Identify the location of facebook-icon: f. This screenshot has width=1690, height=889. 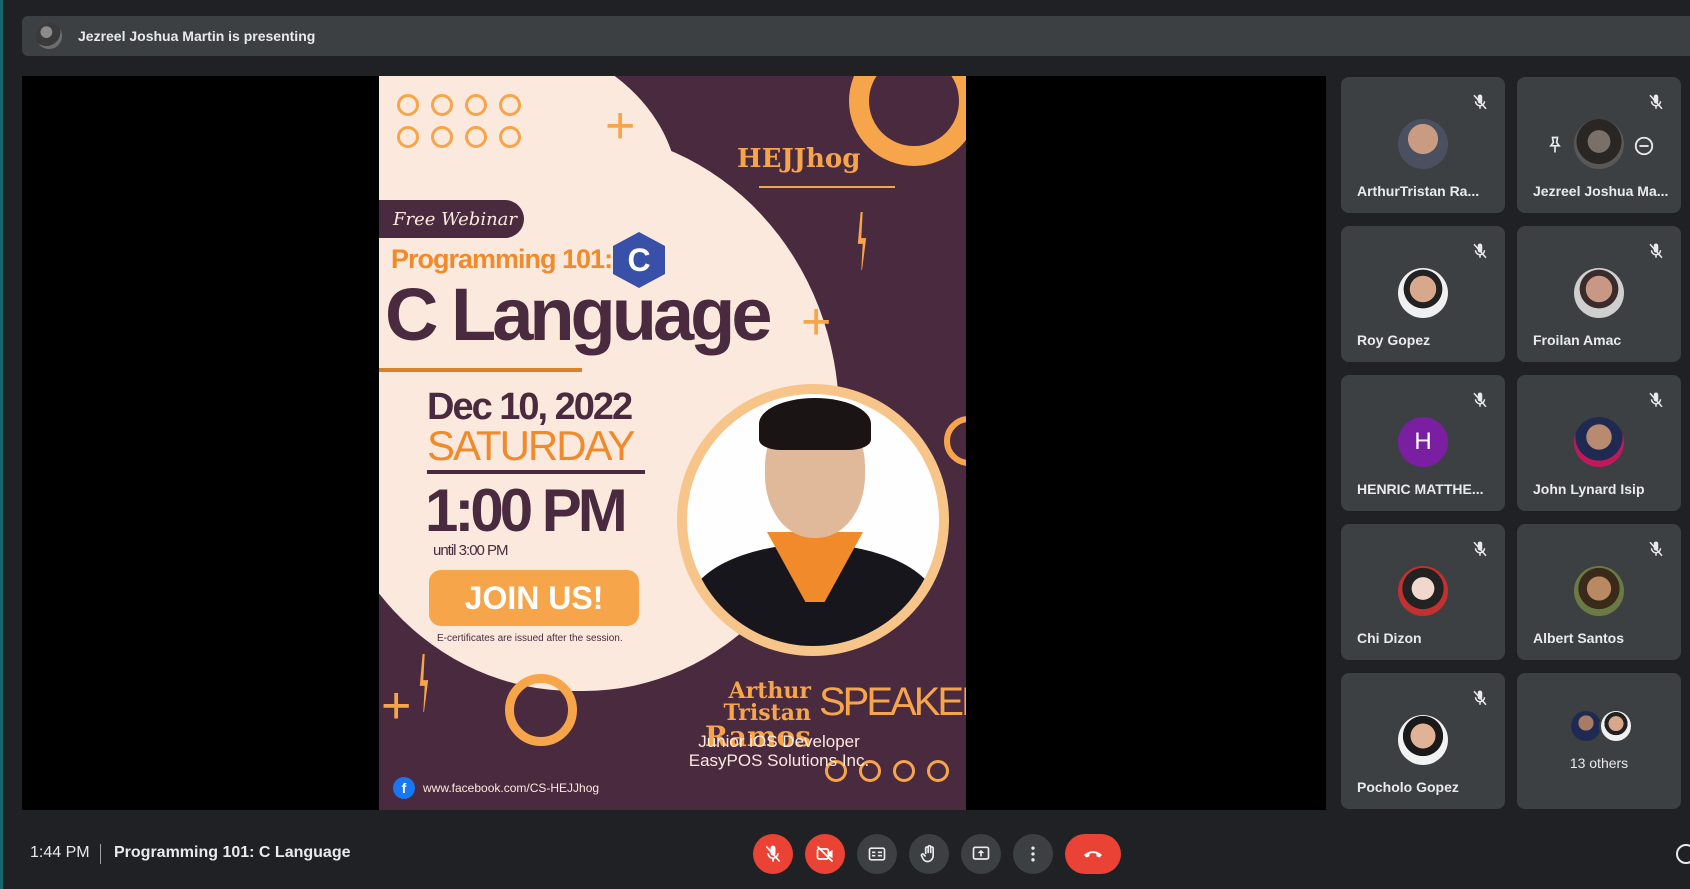
(404, 788).